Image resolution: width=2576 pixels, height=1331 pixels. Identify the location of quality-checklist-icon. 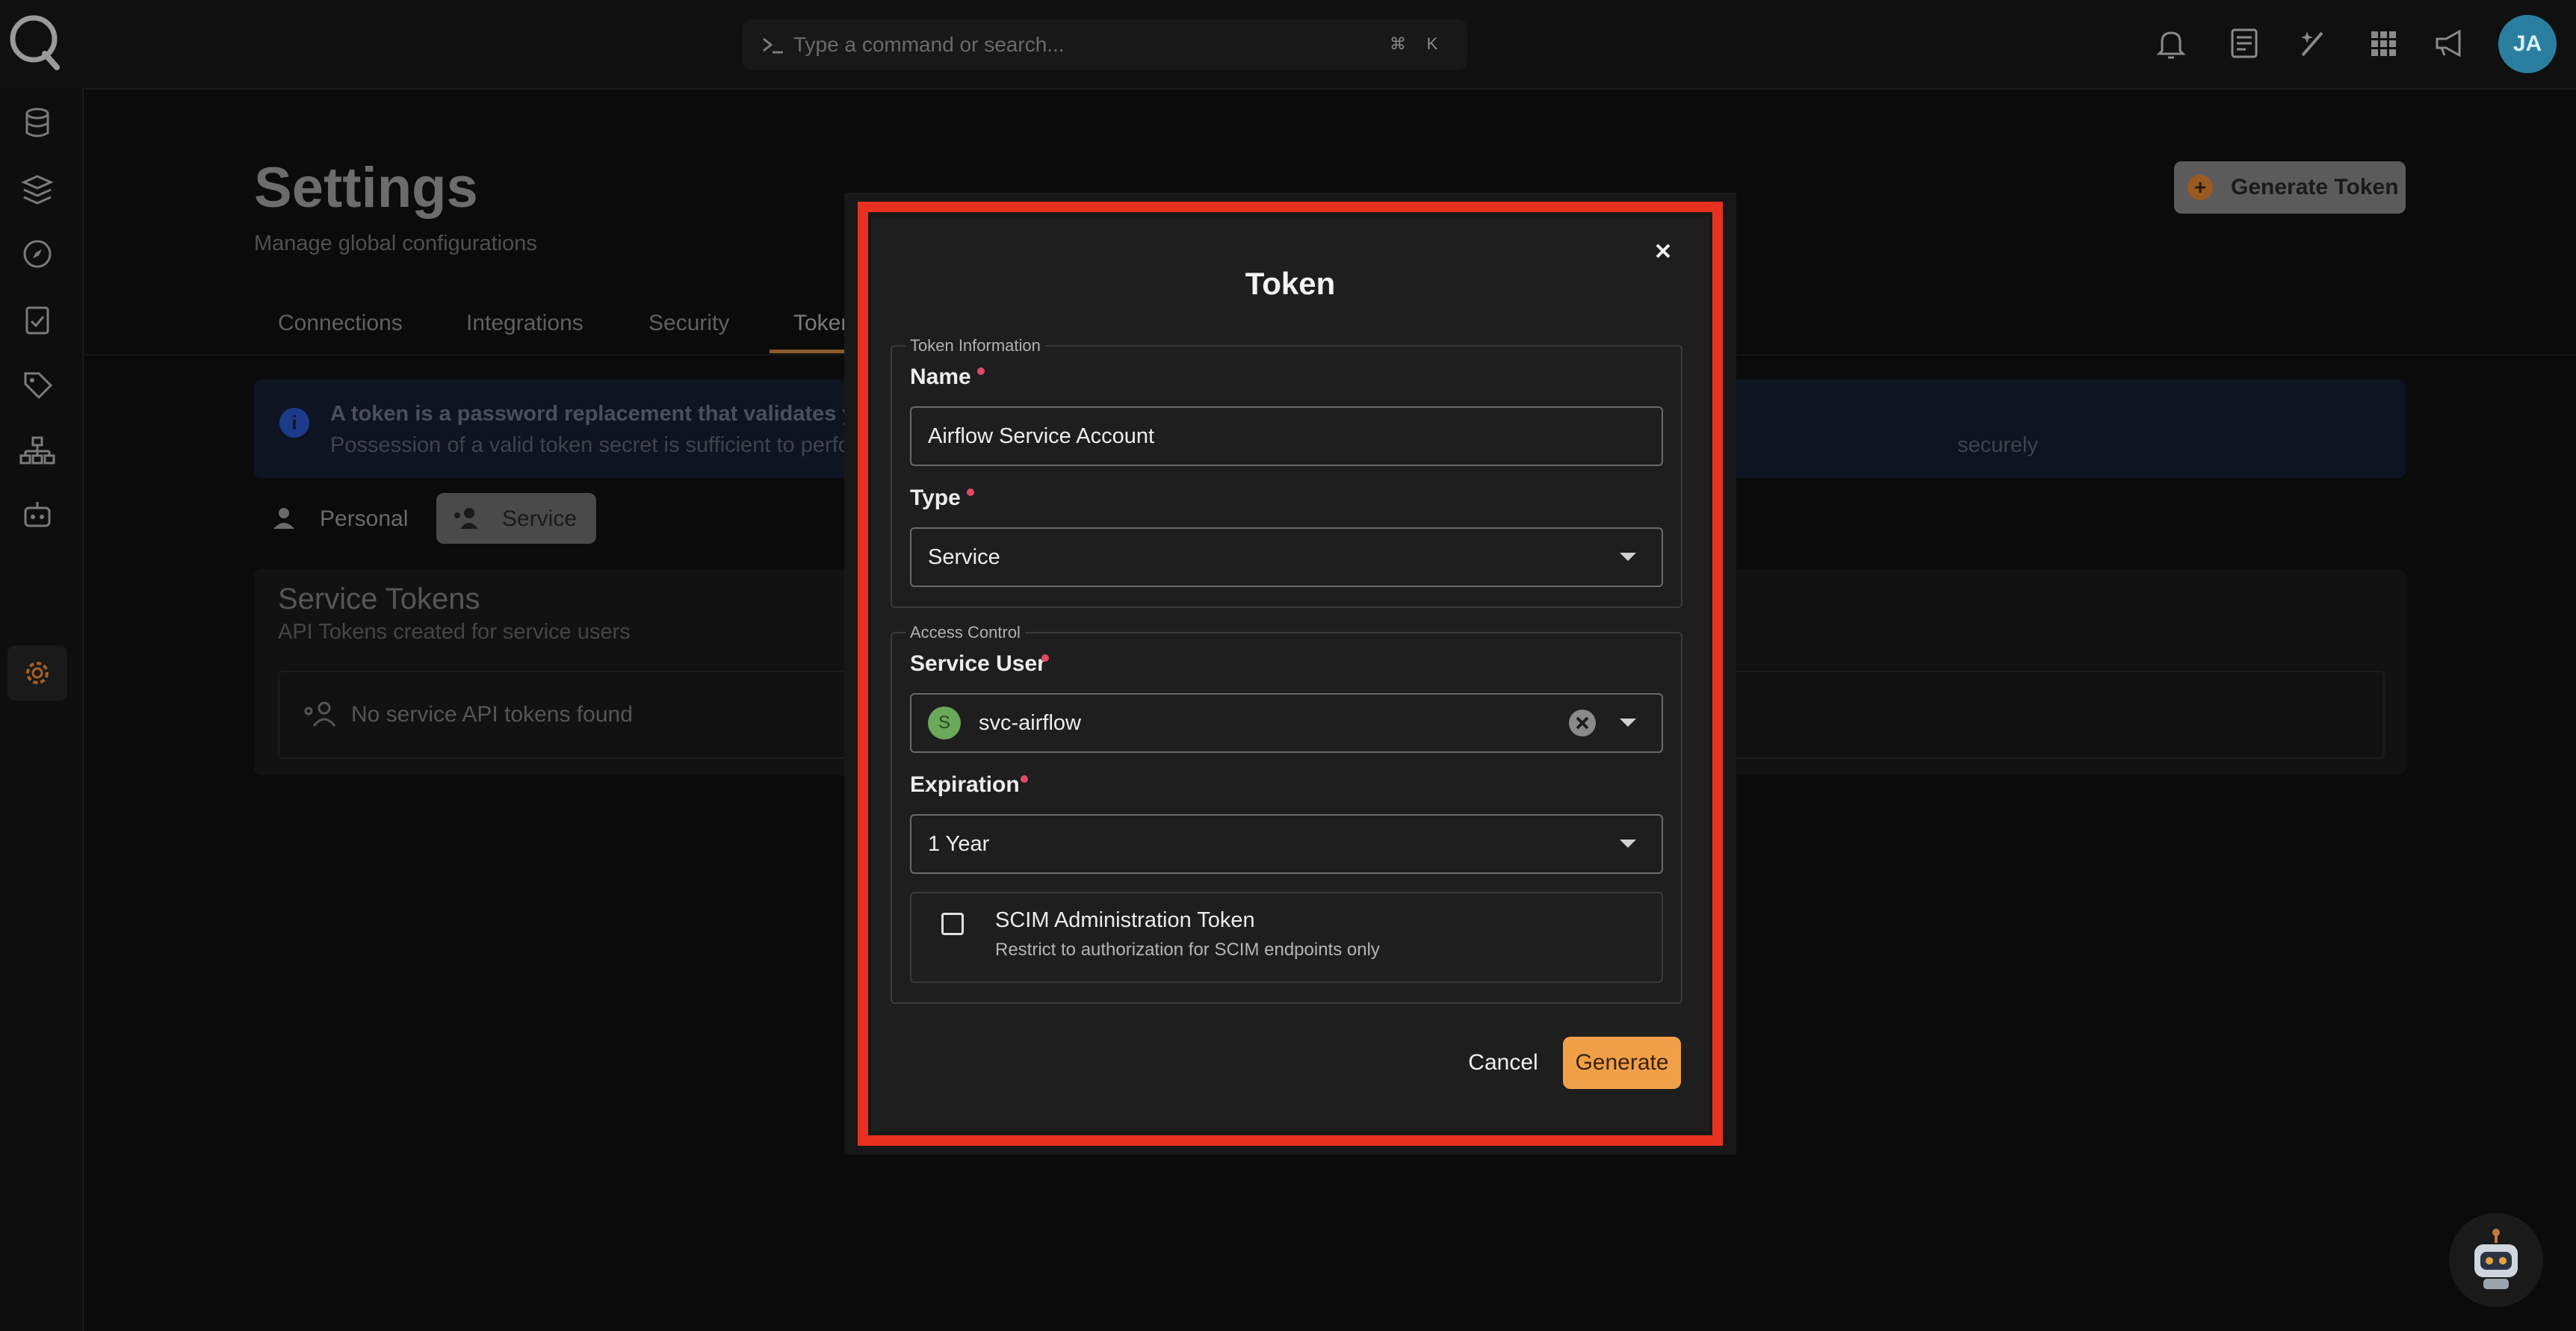
(37, 320).